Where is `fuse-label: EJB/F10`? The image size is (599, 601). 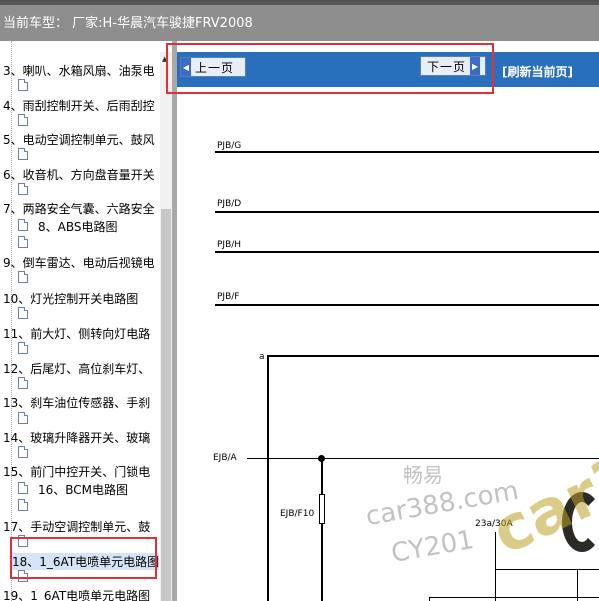
fuse-label: EJB/F10 is located at coordinates (297, 514).